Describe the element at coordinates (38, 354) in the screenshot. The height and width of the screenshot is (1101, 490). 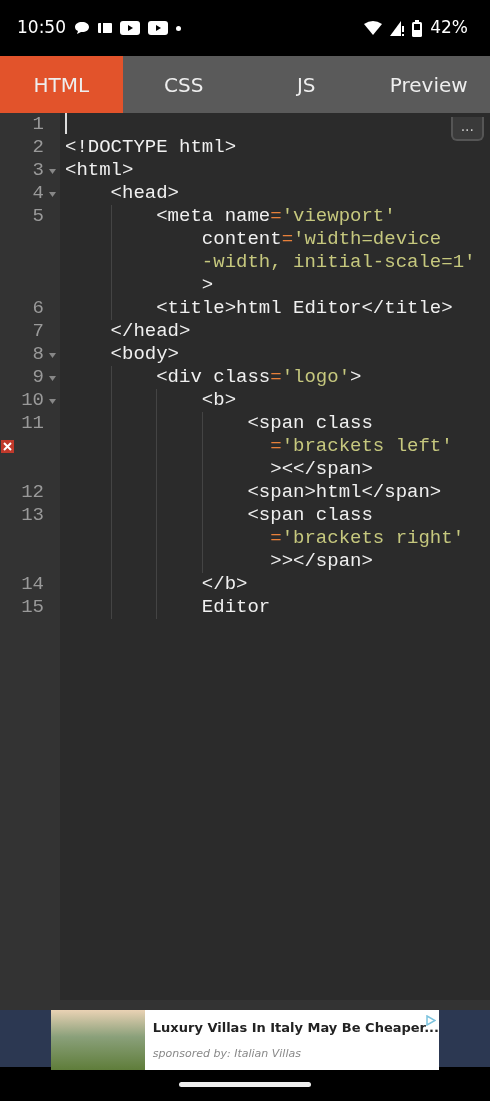
I see `line-number: 8` at that location.